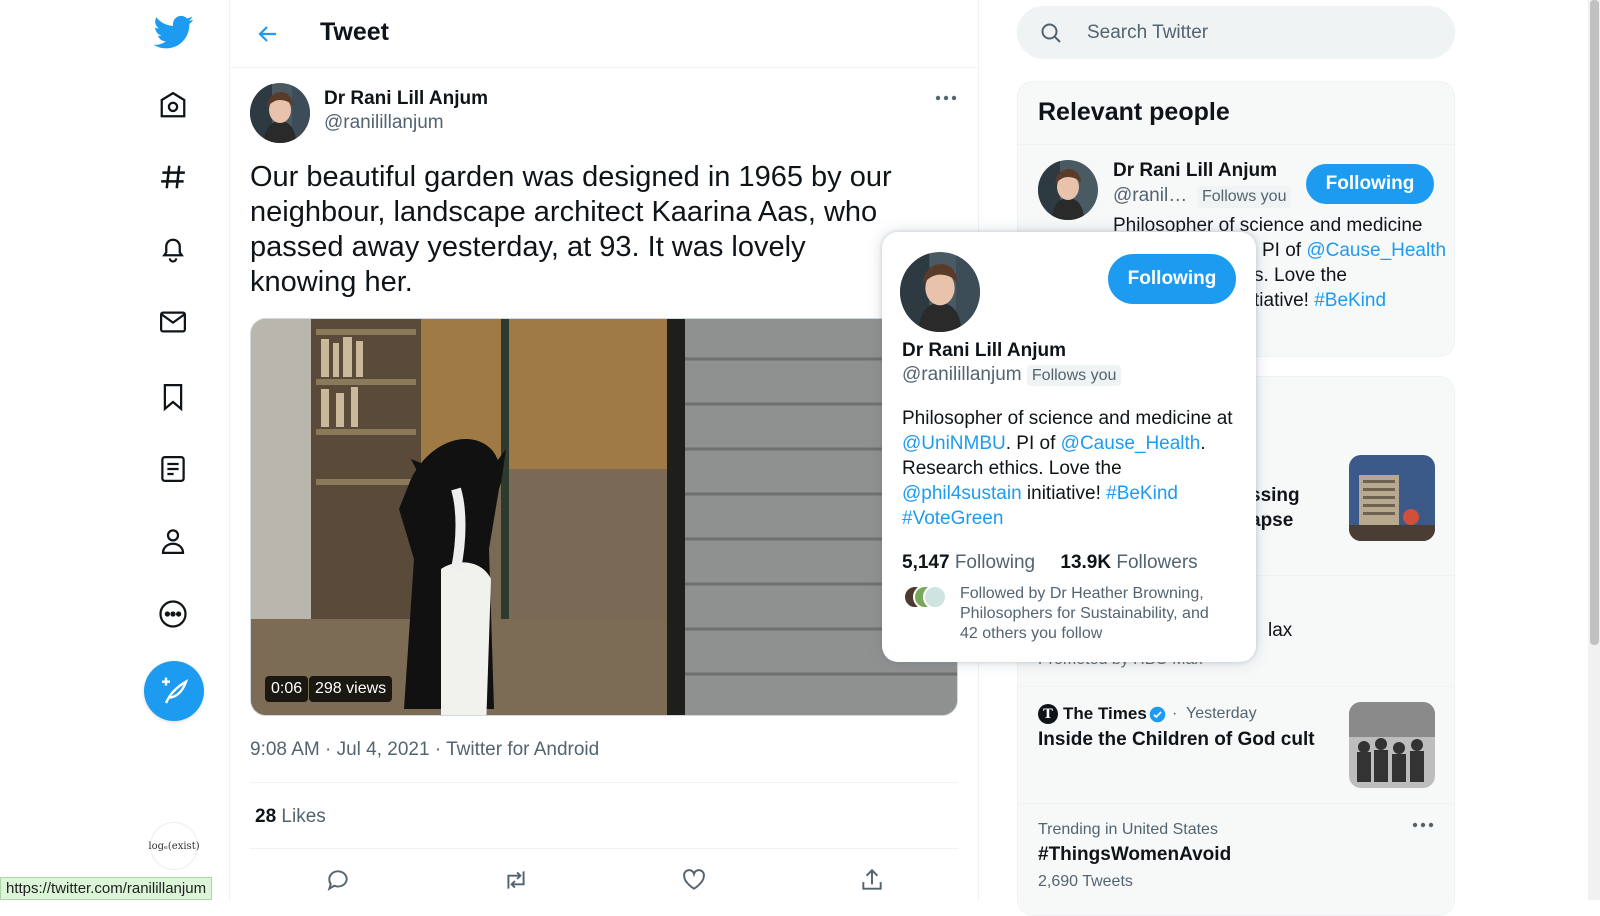 The image size is (1600, 916). What do you see at coordinates (1257, 33) in the screenshot?
I see `search-input` at bounding box center [1257, 33].